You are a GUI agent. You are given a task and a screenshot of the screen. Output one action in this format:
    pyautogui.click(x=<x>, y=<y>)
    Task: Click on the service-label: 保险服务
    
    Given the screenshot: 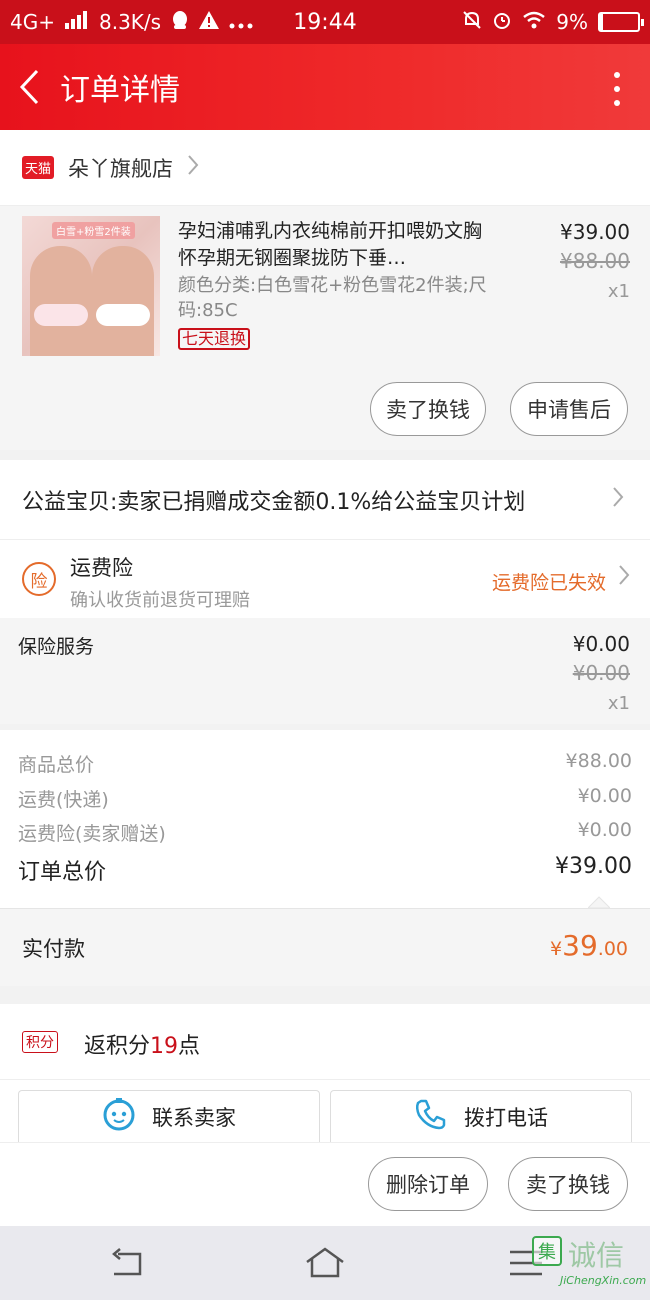 What is the action you would take?
    pyautogui.click(x=56, y=647)
    